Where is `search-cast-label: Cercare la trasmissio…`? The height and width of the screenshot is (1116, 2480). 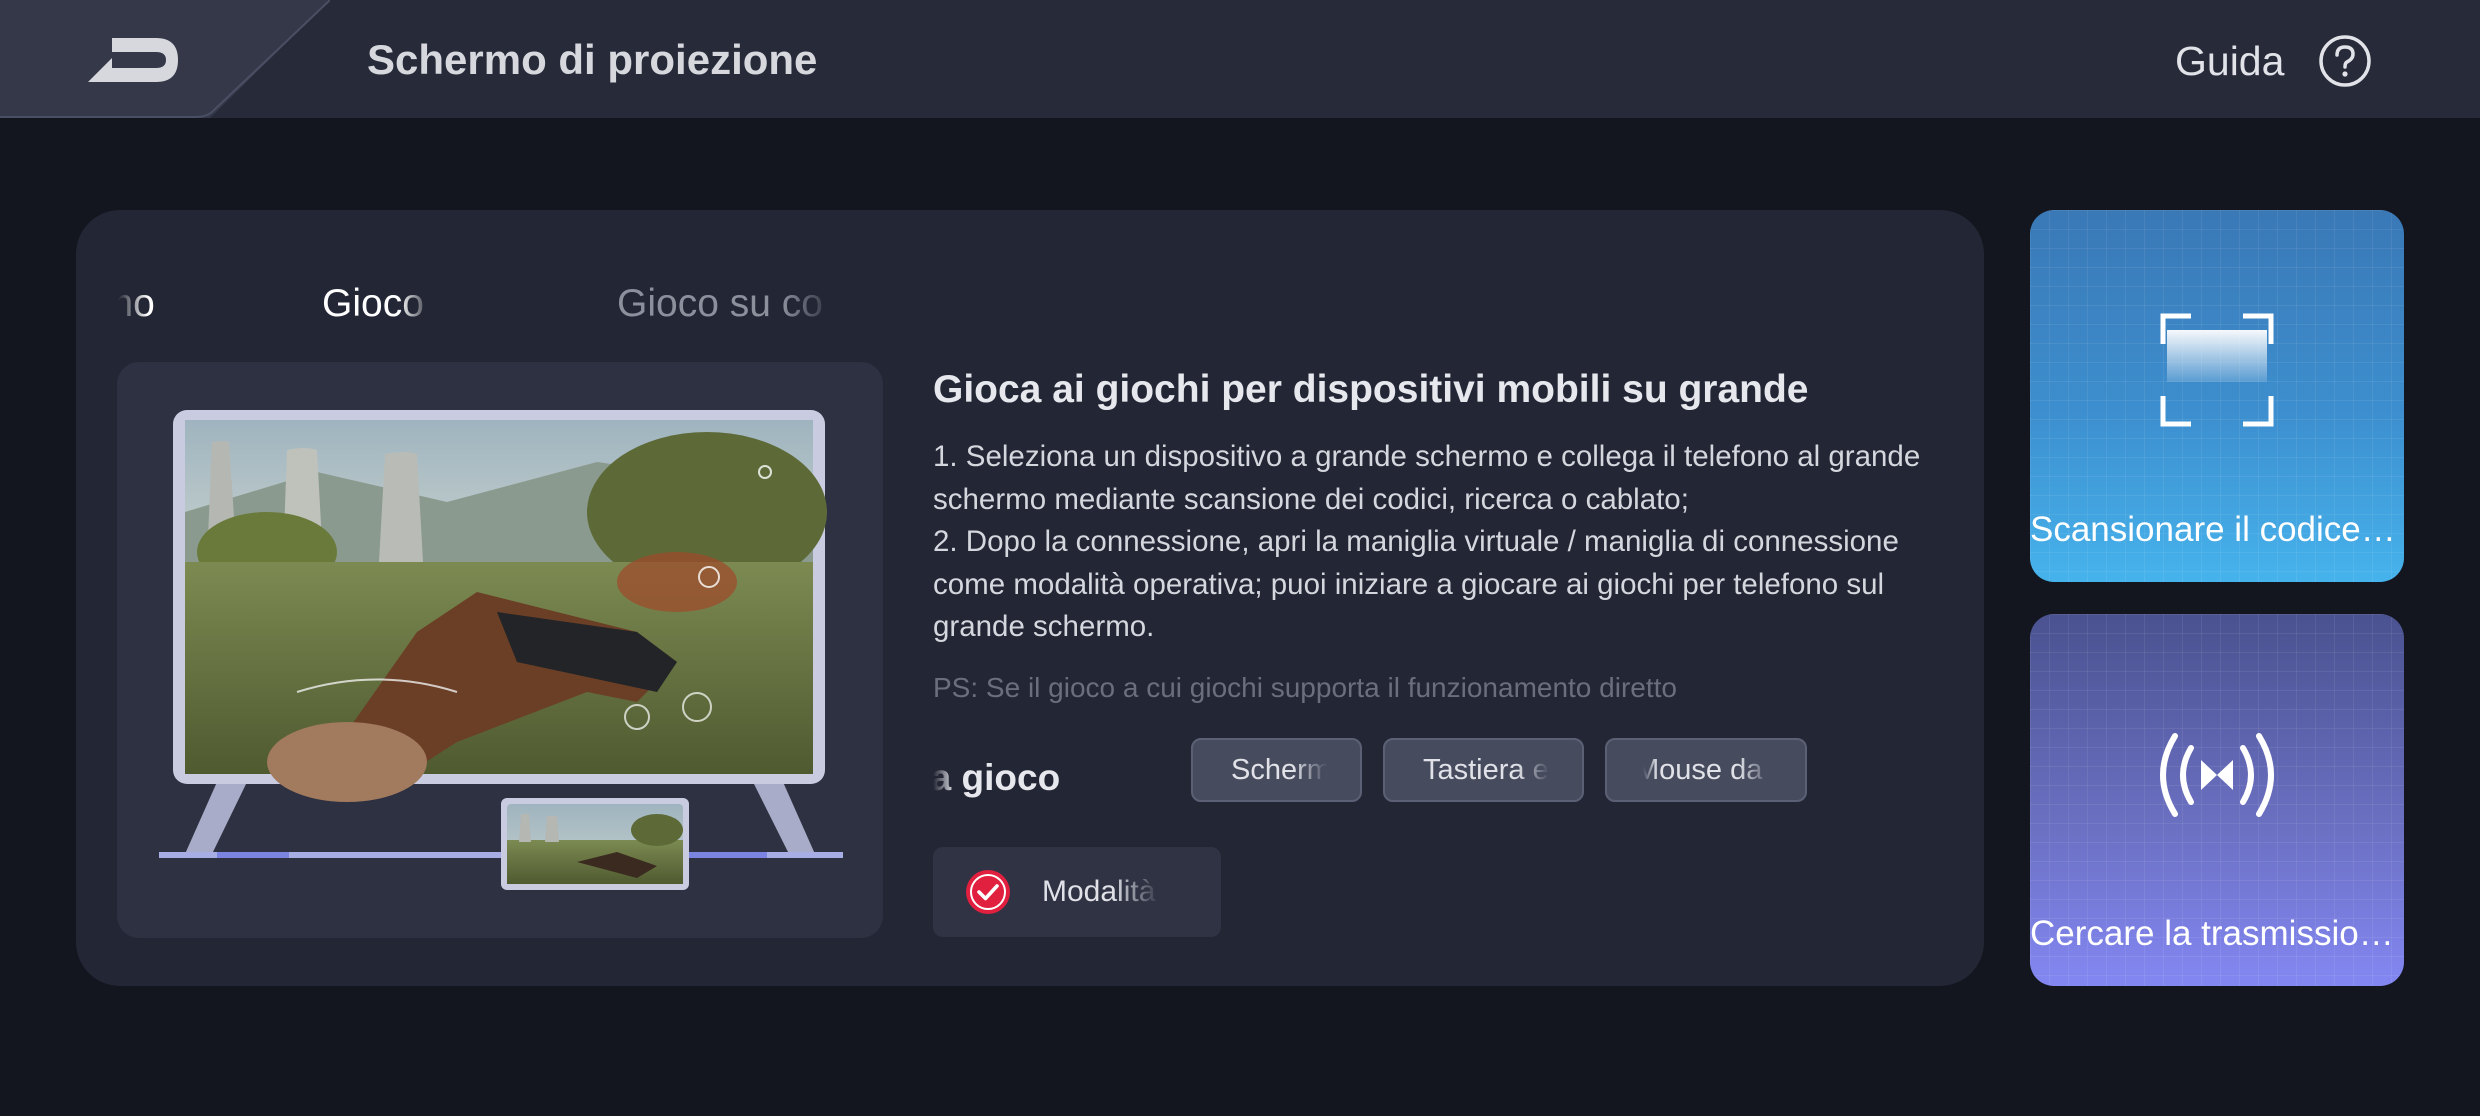
search-cast-label: Cercare la trasmissio… is located at coordinates (2212, 933).